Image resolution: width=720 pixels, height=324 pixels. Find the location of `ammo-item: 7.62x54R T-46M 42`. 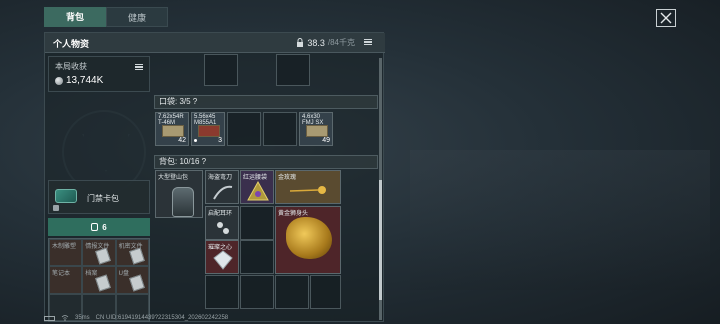

ammo-item: 7.62x54R T-46M 42 is located at coordinates (172, 129).